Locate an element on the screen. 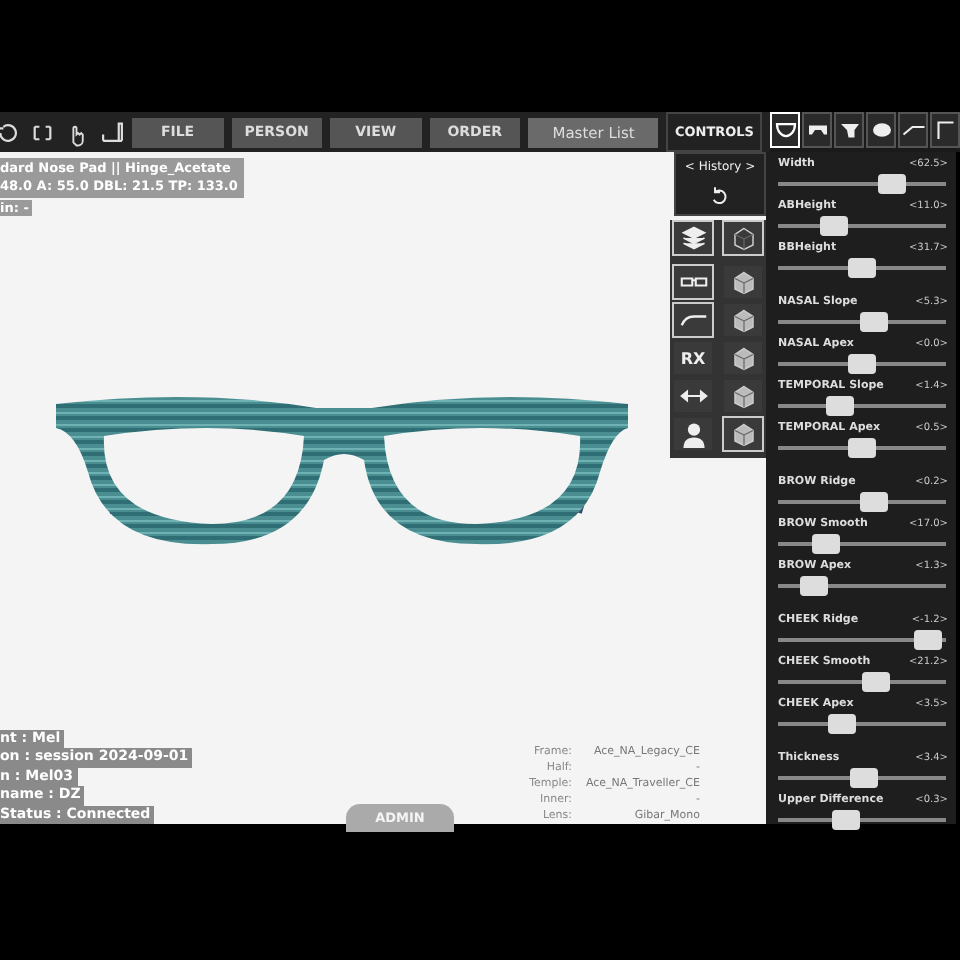 This screenshot has height=960, width=960. nose-tab is located at coordinates (849, 130).